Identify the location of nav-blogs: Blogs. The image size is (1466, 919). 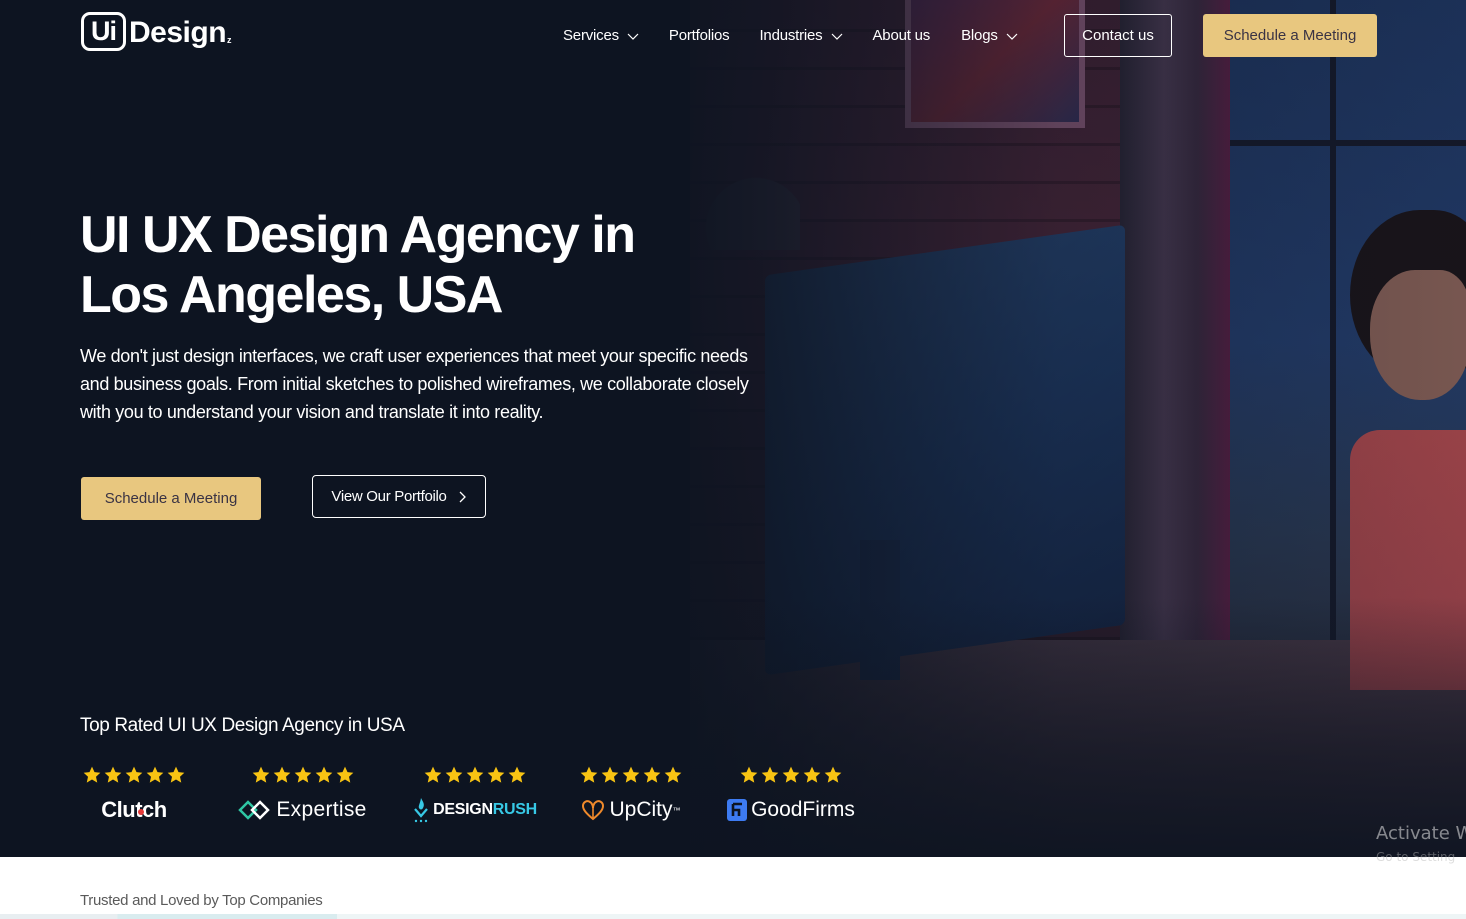
(989, 35).